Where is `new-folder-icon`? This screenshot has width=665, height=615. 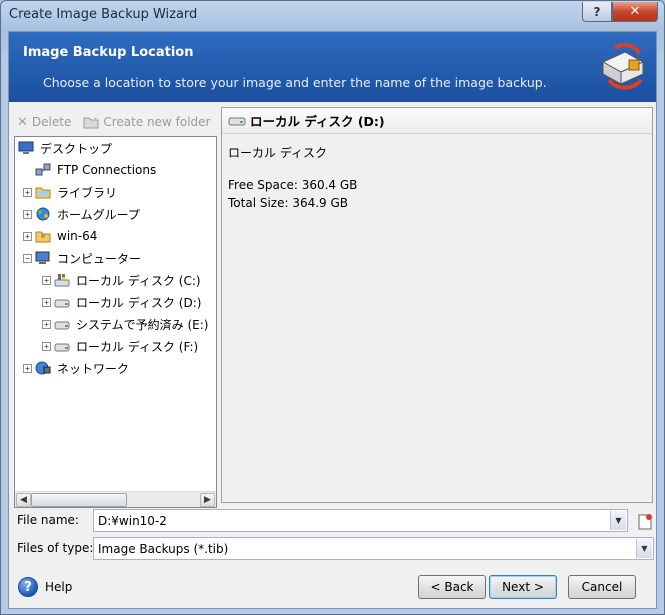
new-folder-icon is located at coordinates (91, 122).